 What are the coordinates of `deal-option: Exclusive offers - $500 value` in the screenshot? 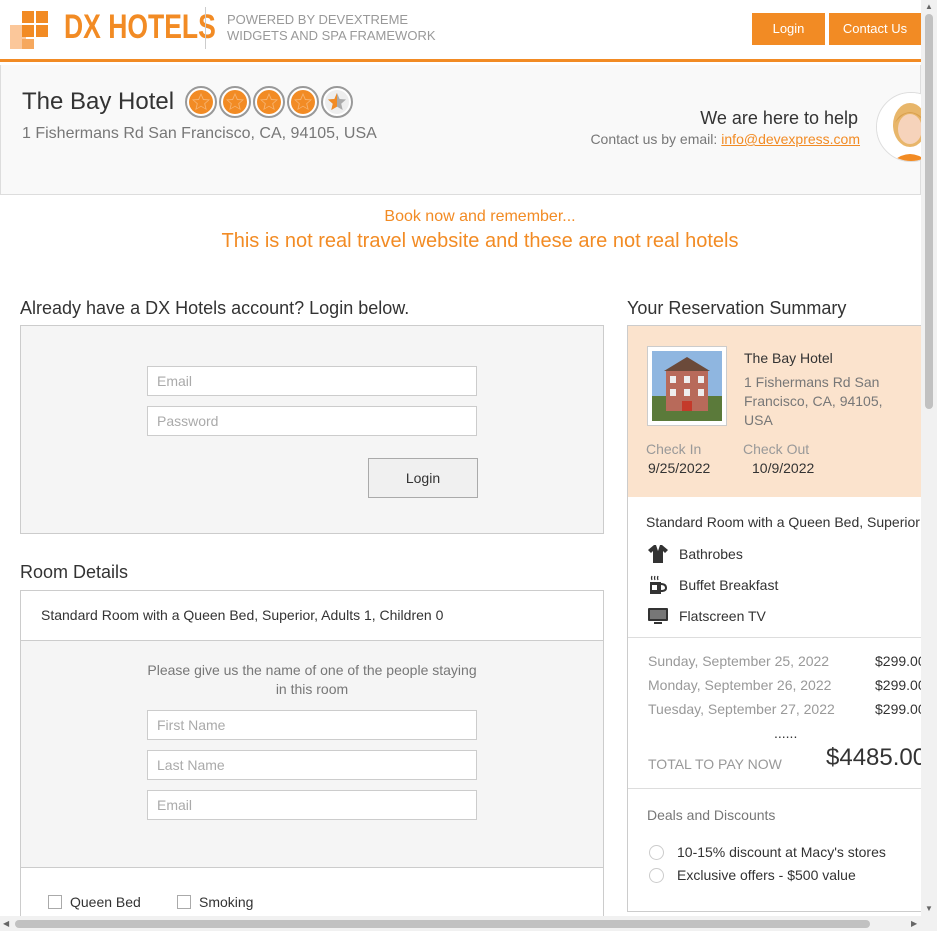 It's located at (752, 875).